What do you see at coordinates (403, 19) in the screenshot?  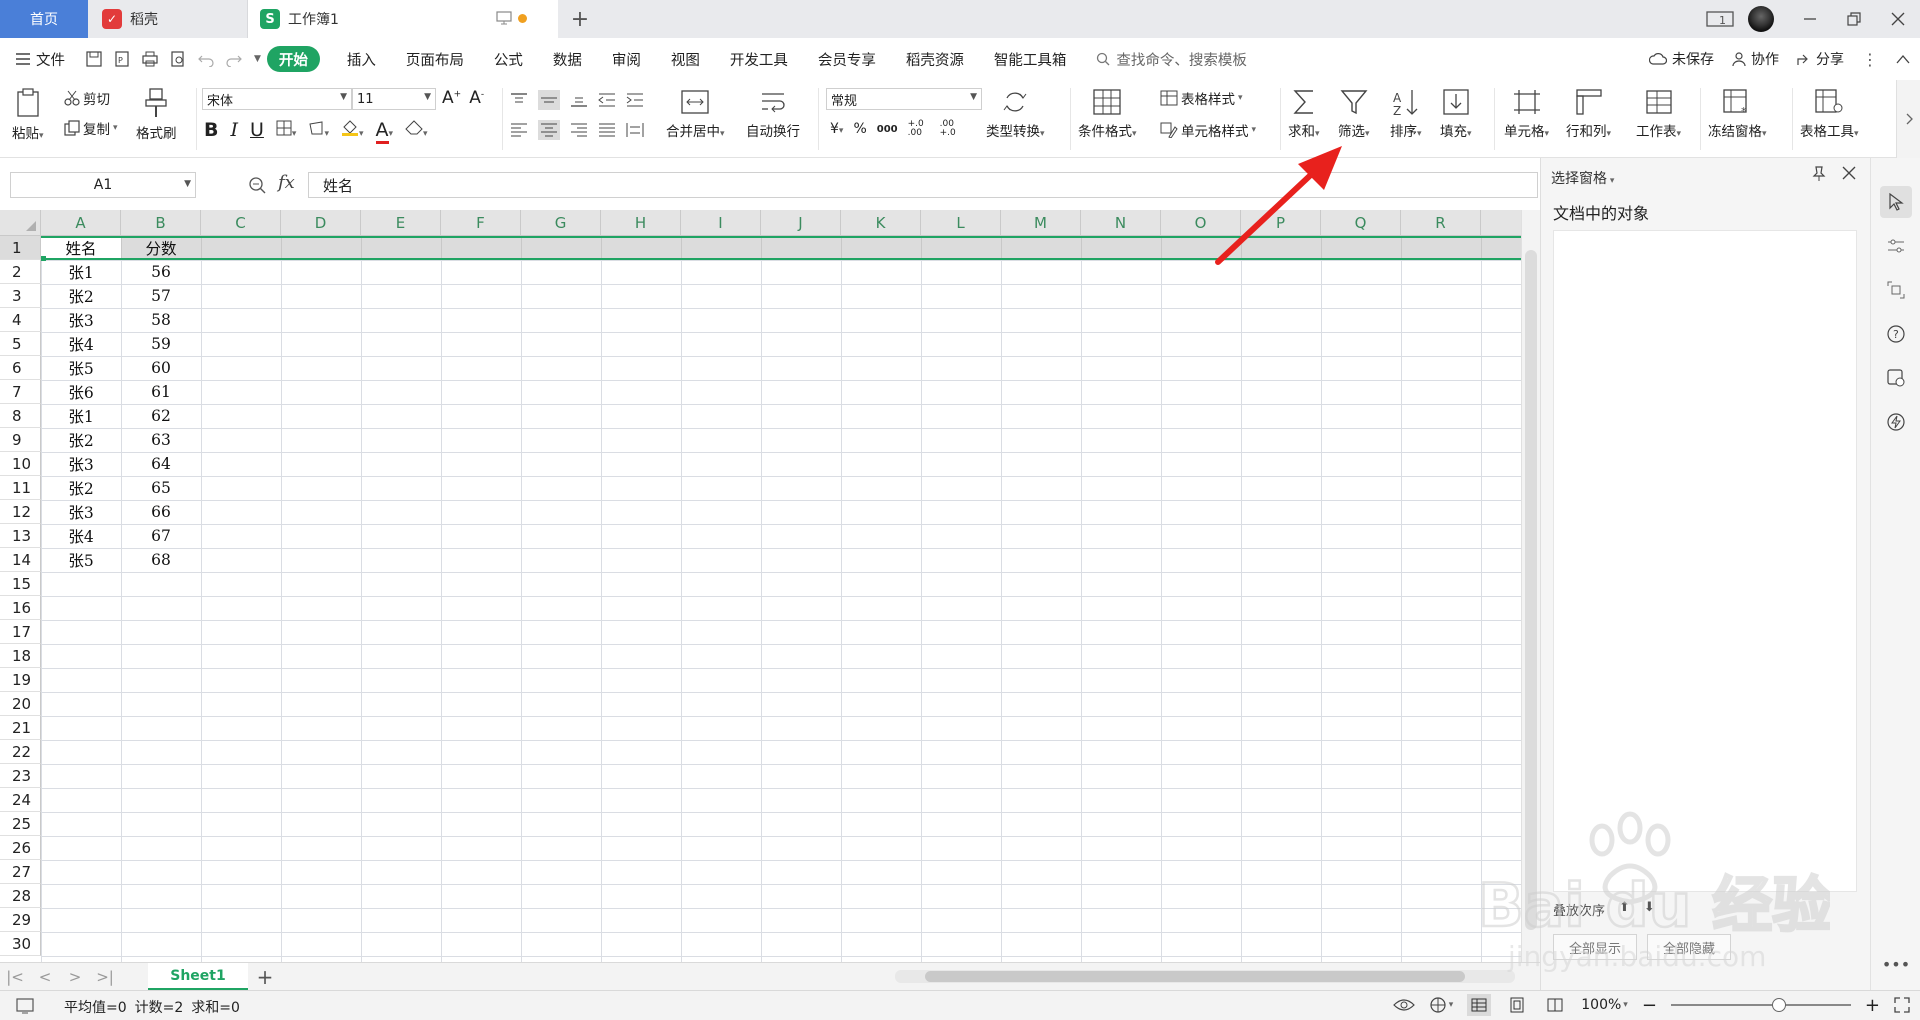 I see `tab-workbook: S 工作簿1` at bounding box center [403, 19].